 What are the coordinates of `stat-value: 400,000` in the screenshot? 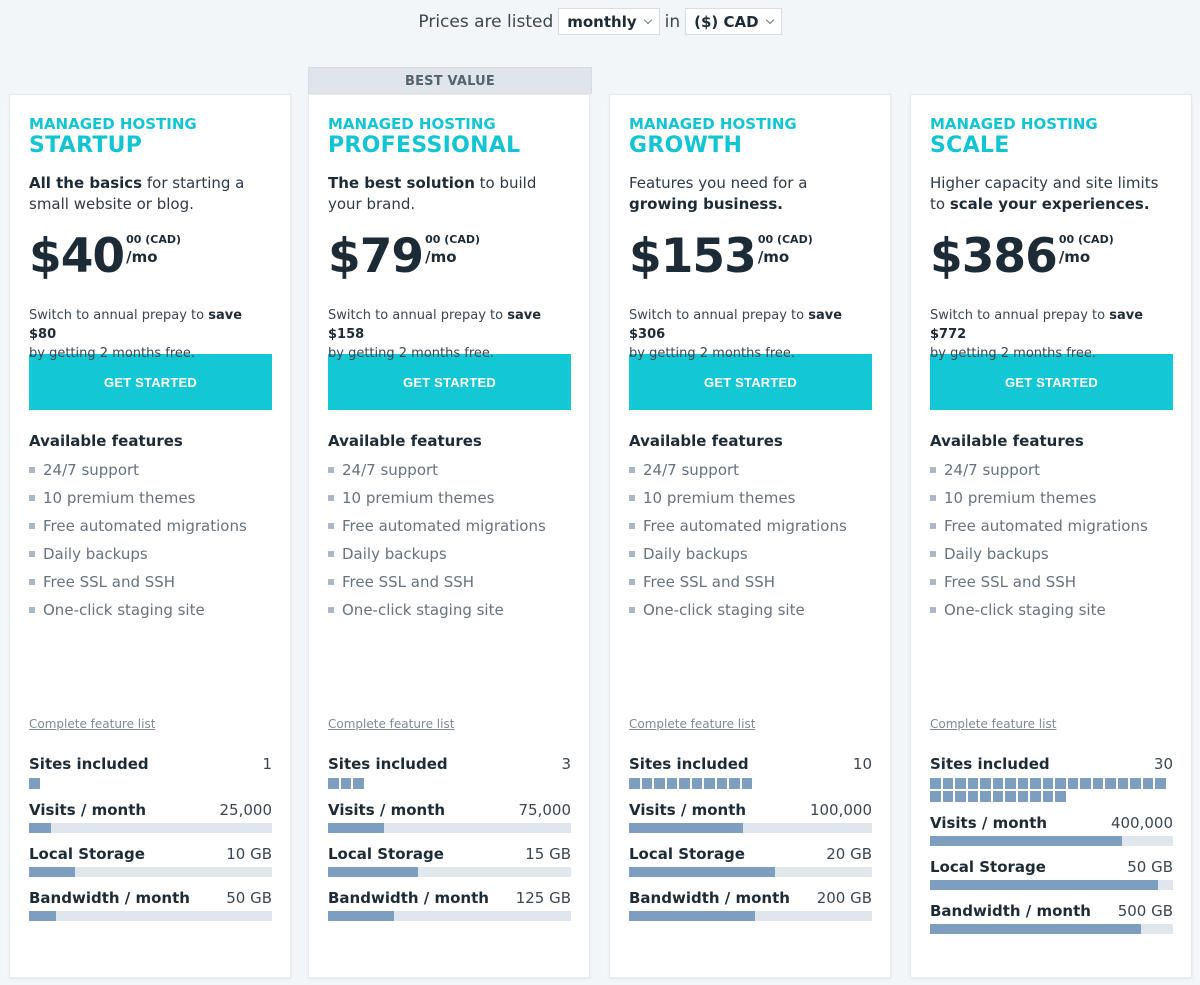 It's located at (1141, 823).